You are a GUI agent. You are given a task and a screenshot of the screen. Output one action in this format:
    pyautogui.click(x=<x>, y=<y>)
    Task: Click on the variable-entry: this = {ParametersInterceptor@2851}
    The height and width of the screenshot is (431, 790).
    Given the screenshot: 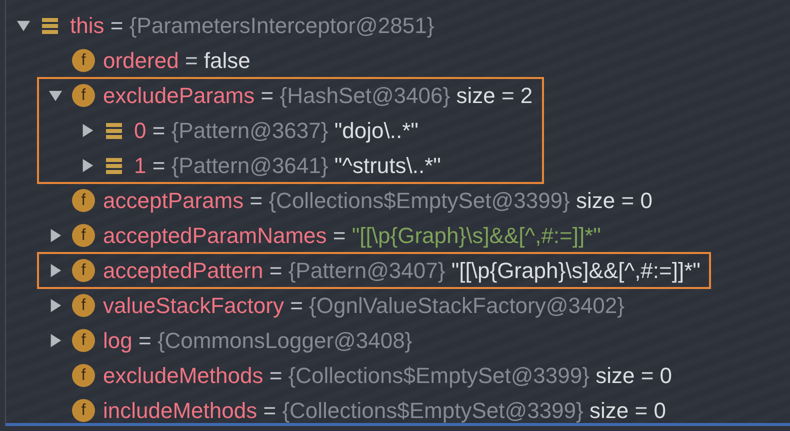 What is the action you would take?
    pyautogui.click(x=252, y=25)
    